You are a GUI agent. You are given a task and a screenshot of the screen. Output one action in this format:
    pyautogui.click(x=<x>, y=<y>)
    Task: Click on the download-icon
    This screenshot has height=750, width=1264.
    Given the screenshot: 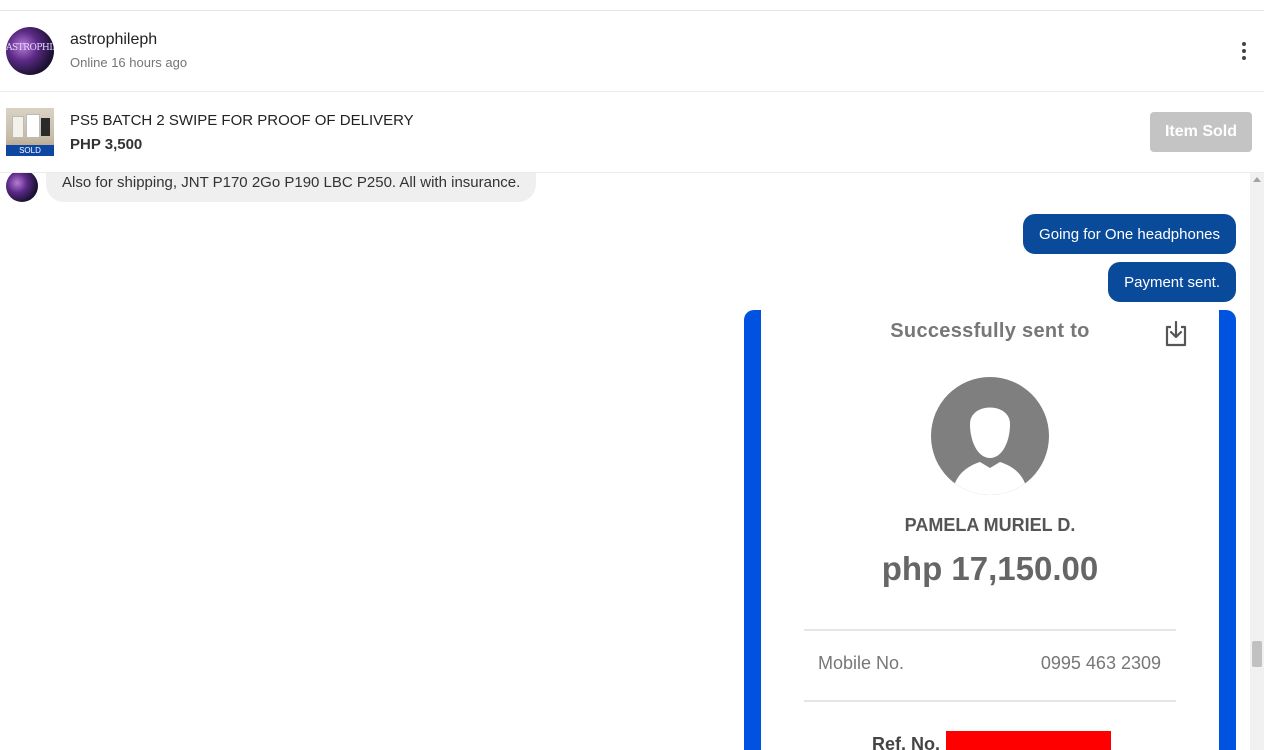 What is the action you would take?
    pyautogui.click(x=1176, y=333)
    